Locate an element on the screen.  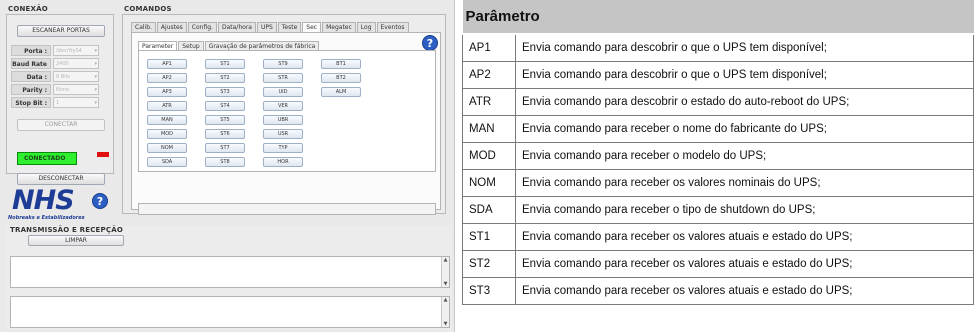
cmd-button-man: MAN is located at coordinates (167, 120).